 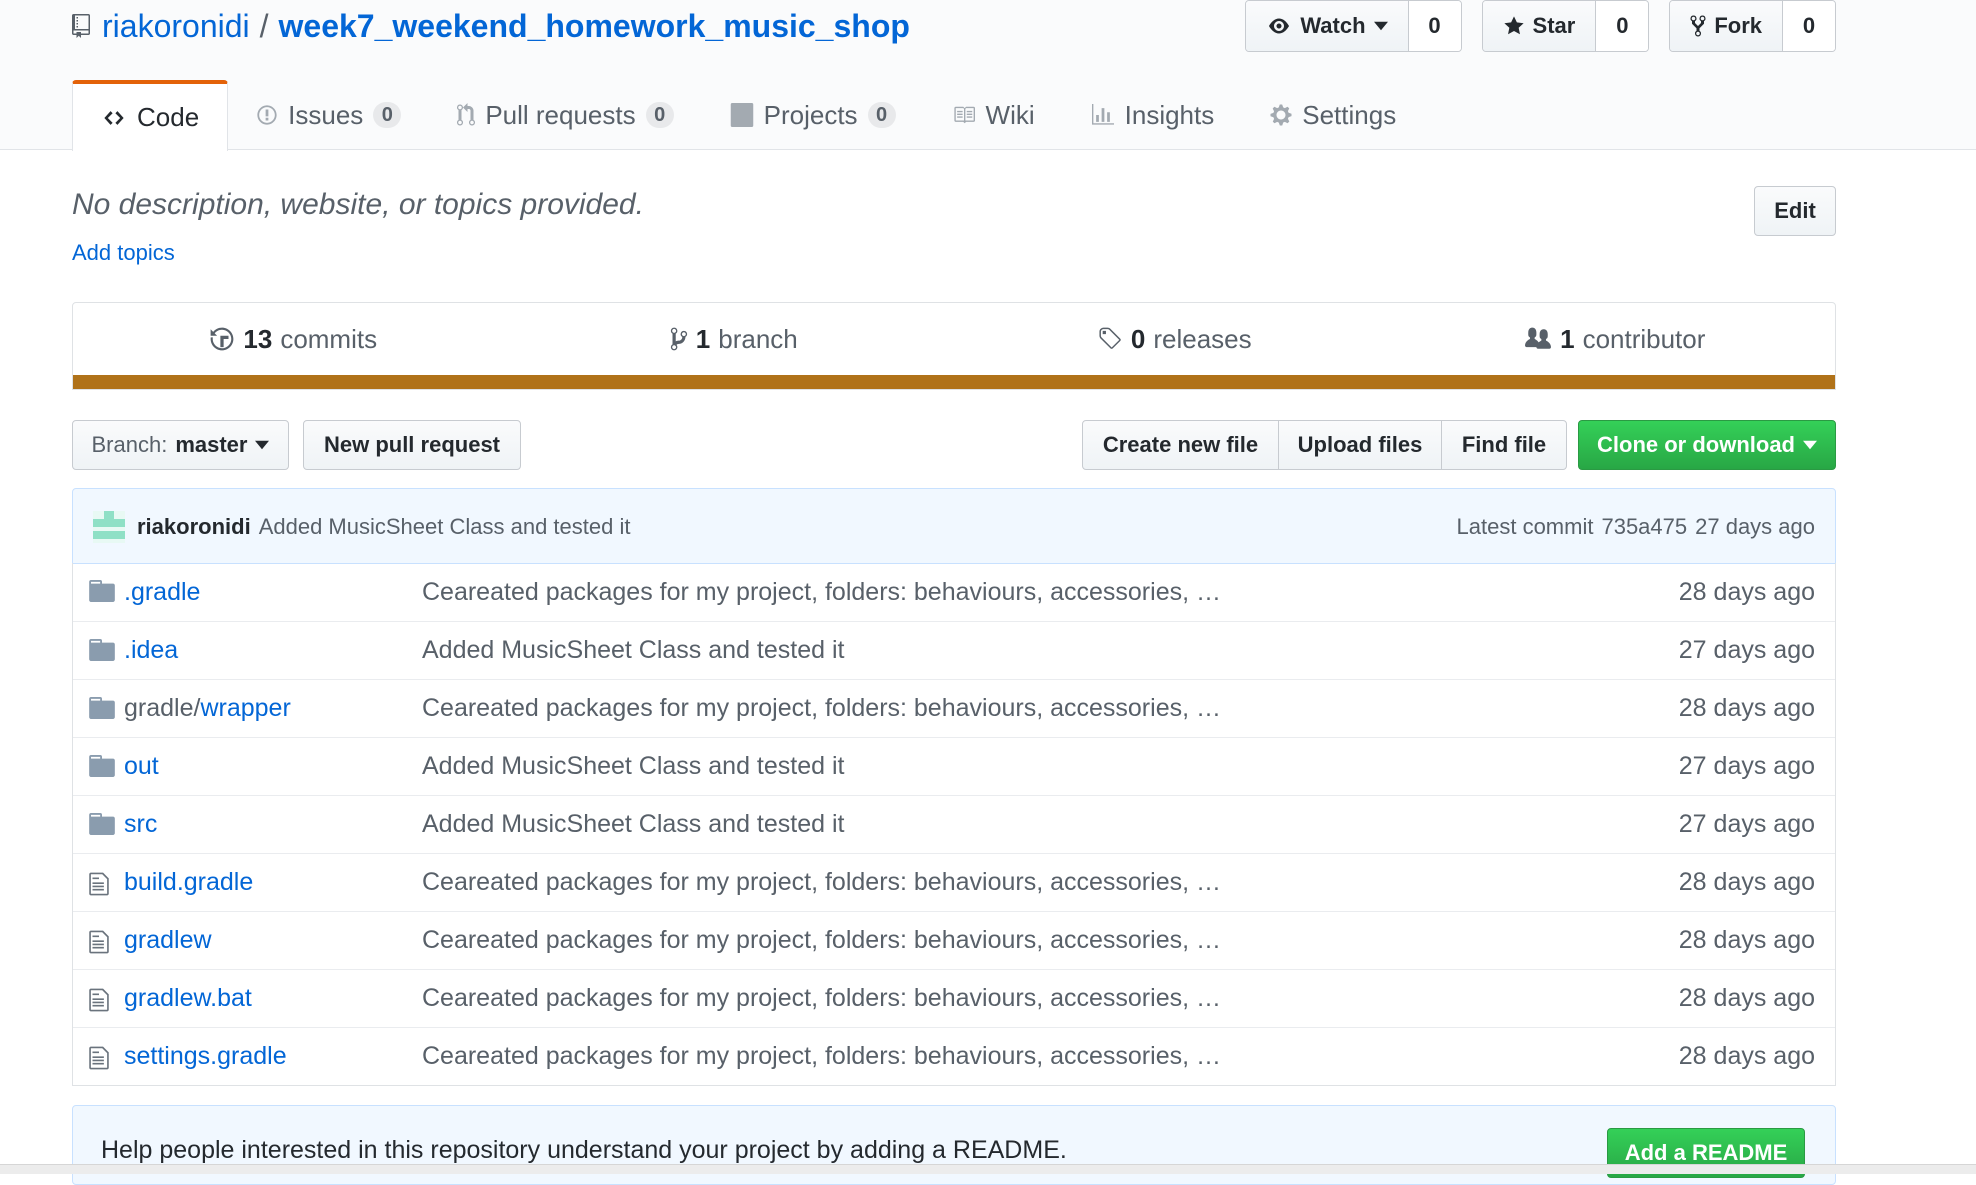 What do you see at coordinates (560, 114) in the screenshot?
I see `tab-label: Pull requests` at bounding box center [560, 114].